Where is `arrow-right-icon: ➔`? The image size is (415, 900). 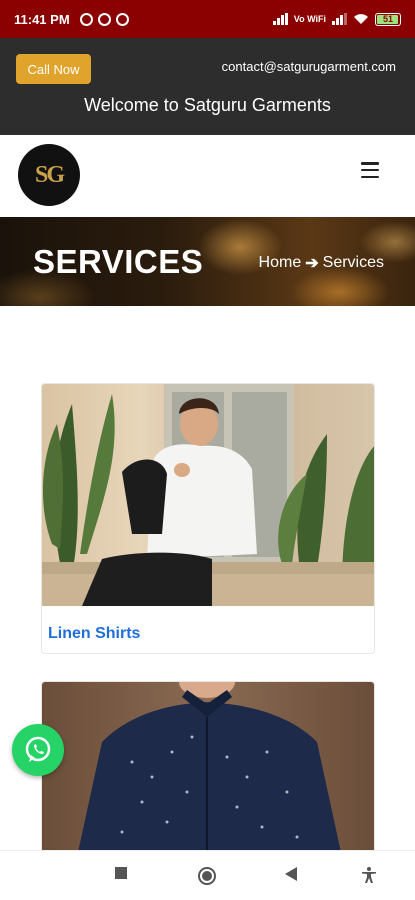
arrow-right-icon: ➔ is located at coordinates (312, 263).